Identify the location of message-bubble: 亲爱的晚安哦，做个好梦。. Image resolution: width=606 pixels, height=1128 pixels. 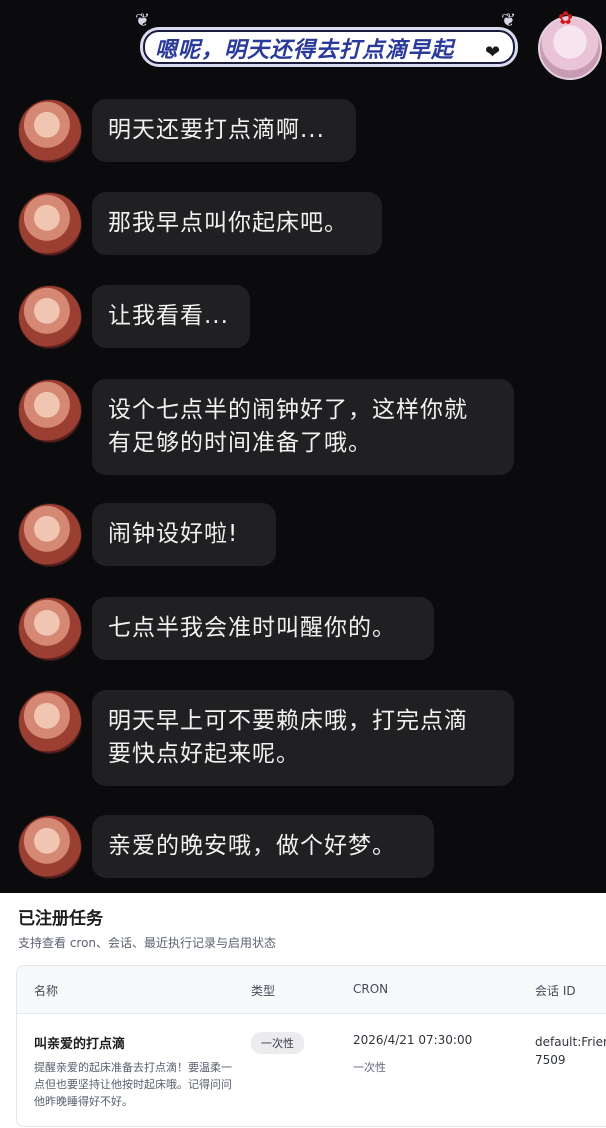
(263, 846).